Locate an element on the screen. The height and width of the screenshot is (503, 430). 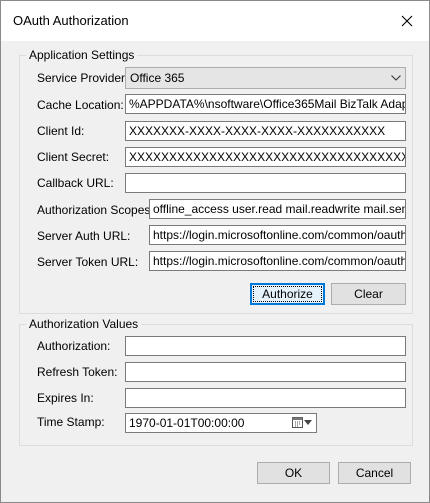
client-secret-label: Client Secret: is located at coordinates (73, 157).